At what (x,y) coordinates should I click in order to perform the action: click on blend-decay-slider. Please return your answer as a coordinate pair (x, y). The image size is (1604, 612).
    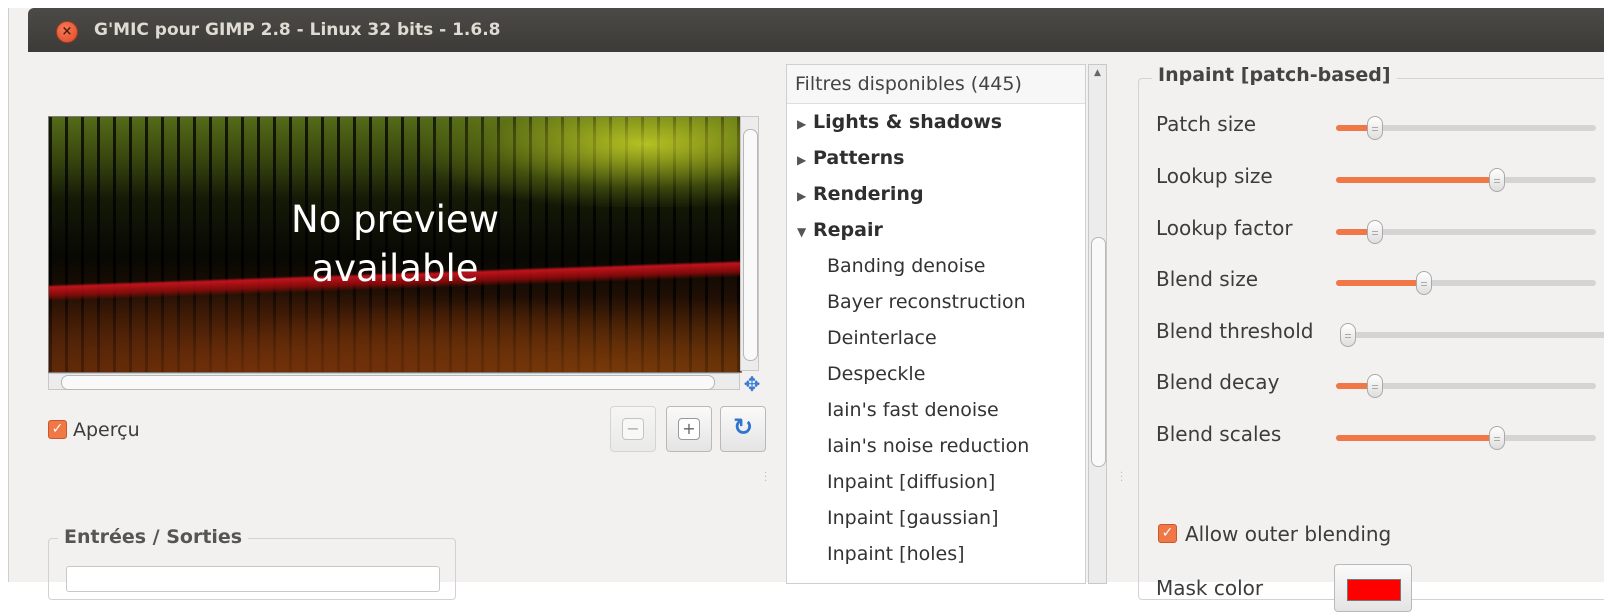
    Looking at the image, I should click on (1466, 386).